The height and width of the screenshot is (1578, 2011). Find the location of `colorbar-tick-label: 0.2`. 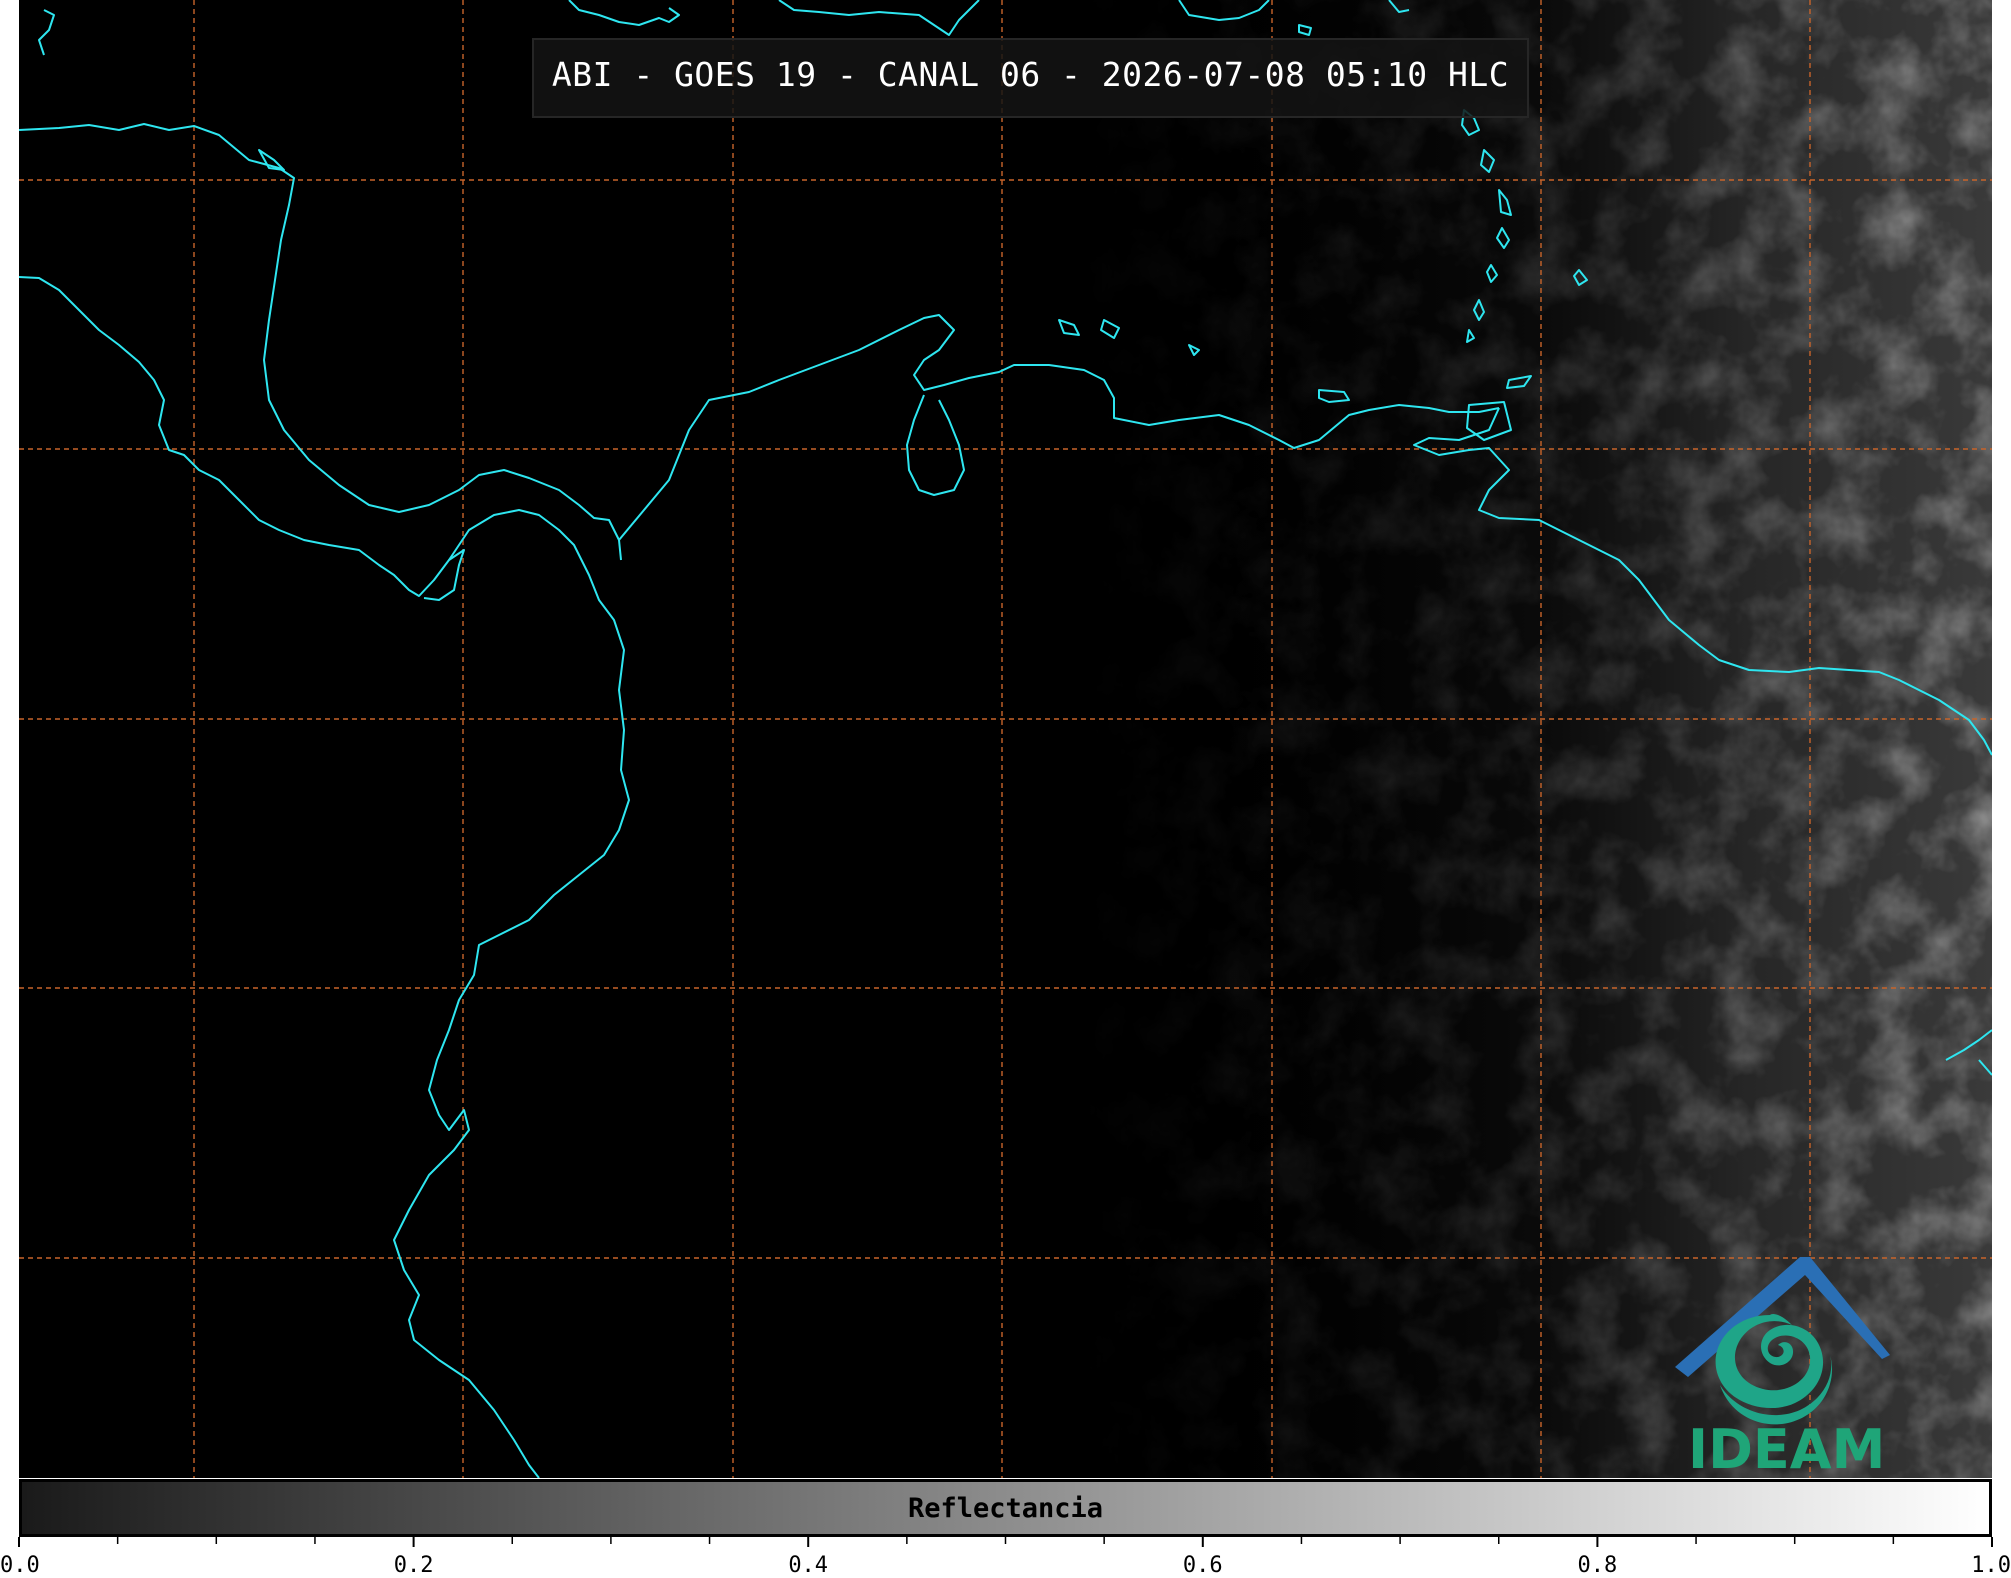

colorbar-tick-label: 0.2 is located at coordinates (413, 1565).